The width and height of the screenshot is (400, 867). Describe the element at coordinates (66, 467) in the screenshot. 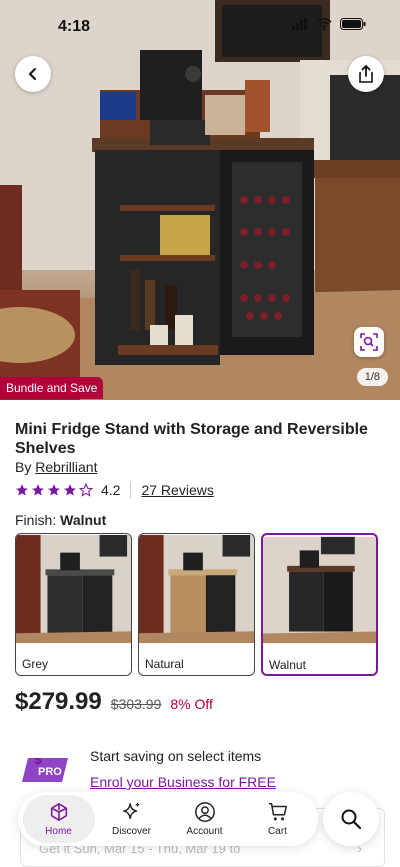

I see `brand-link: Rebrilliant` at that location.